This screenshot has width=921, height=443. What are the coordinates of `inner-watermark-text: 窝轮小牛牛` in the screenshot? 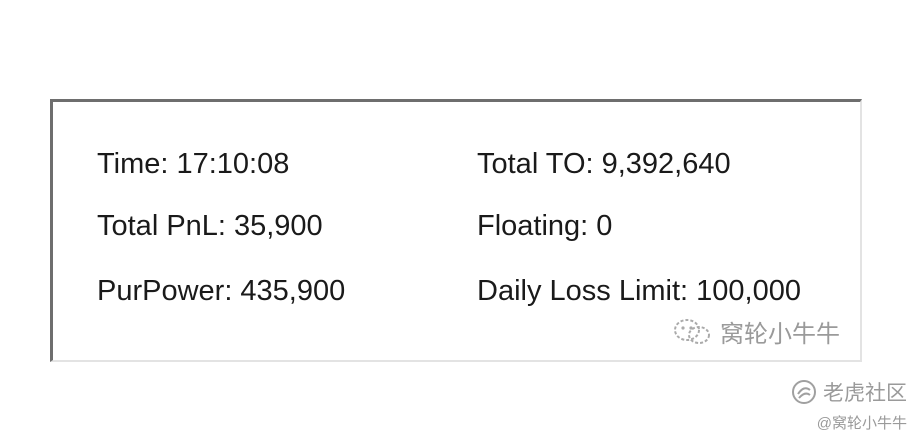 It's located at (780, 334).